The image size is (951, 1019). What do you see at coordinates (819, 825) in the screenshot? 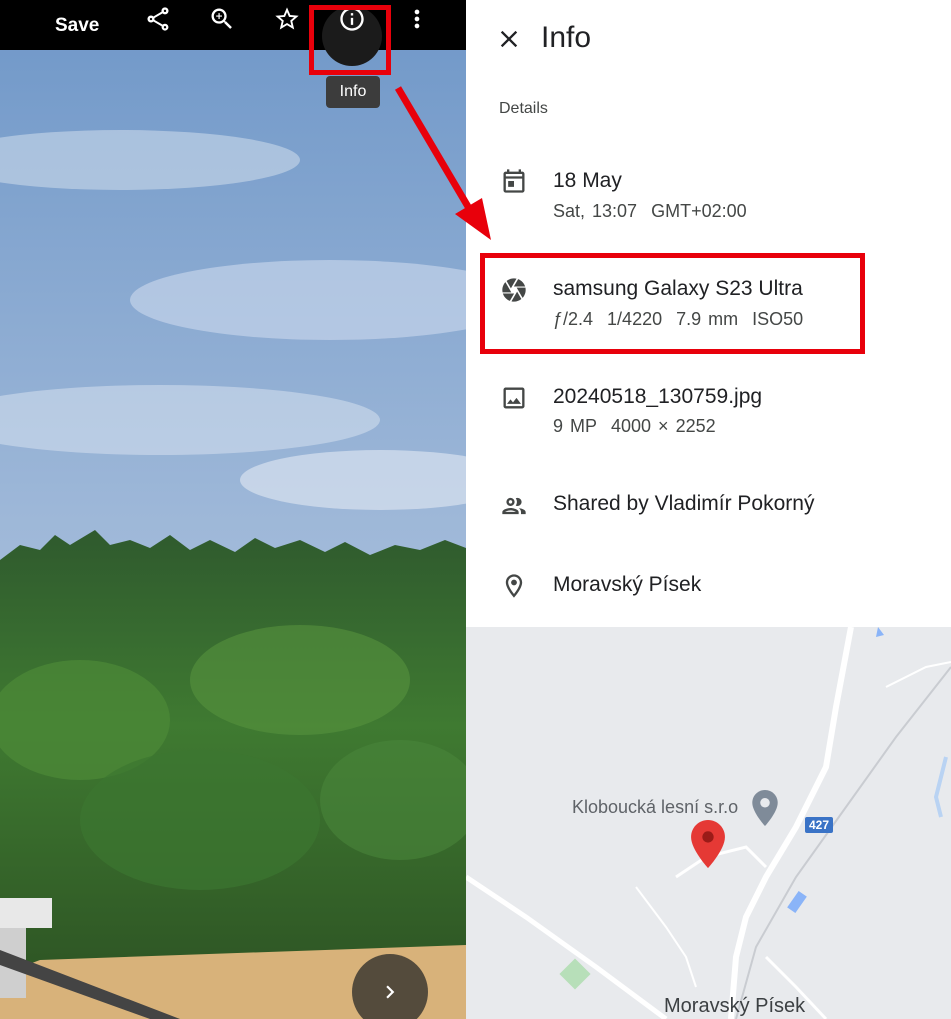
I see `road-number-badge: 427` at bounding box center [819, 825].